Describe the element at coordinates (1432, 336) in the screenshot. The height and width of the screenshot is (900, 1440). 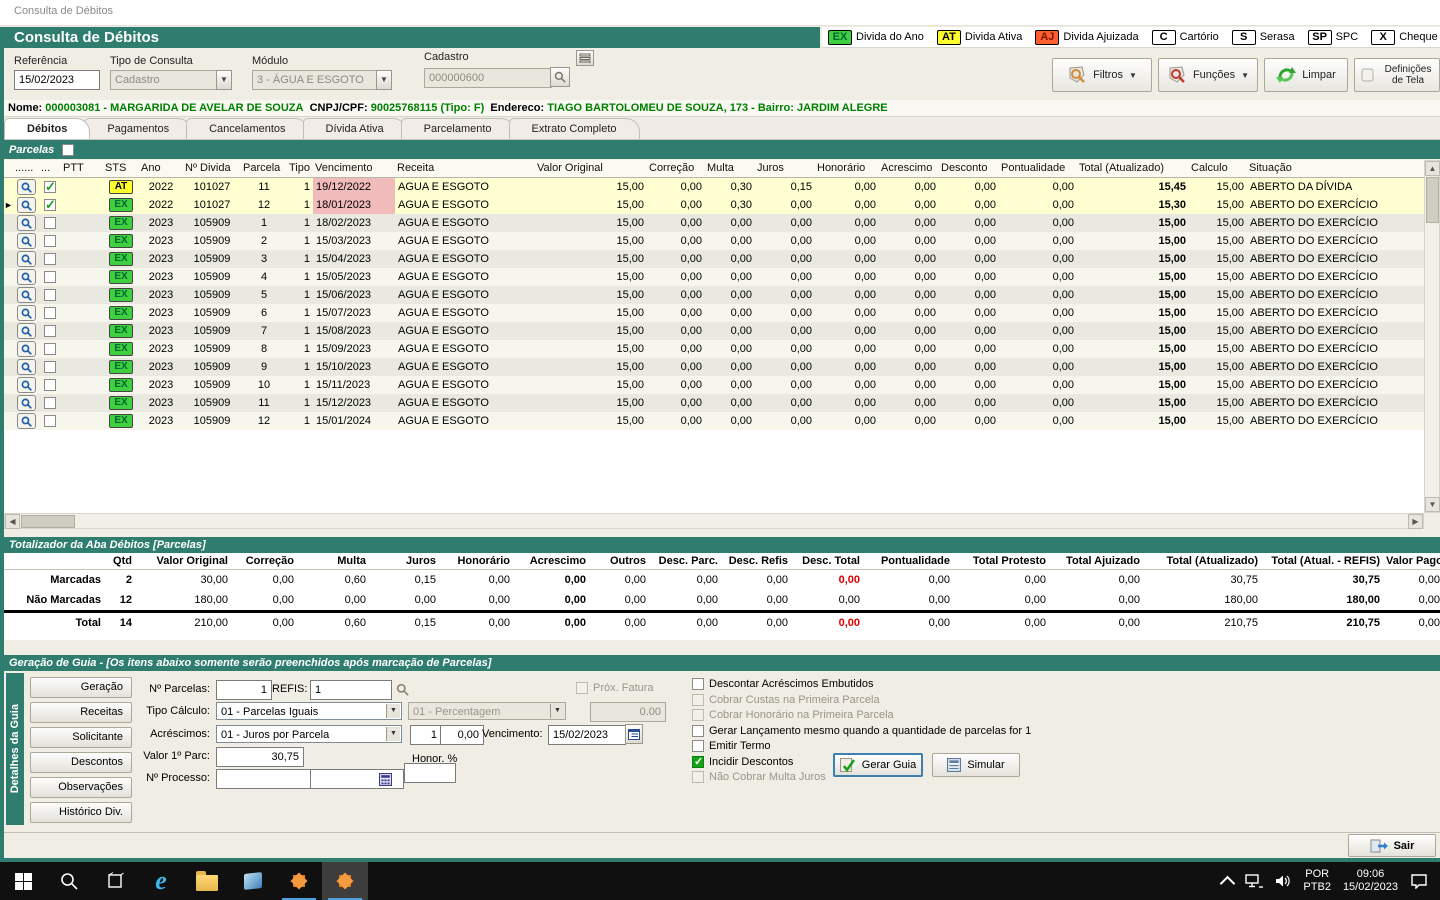
I see `vertical-scrollbar: ▲ ▼` at that location.